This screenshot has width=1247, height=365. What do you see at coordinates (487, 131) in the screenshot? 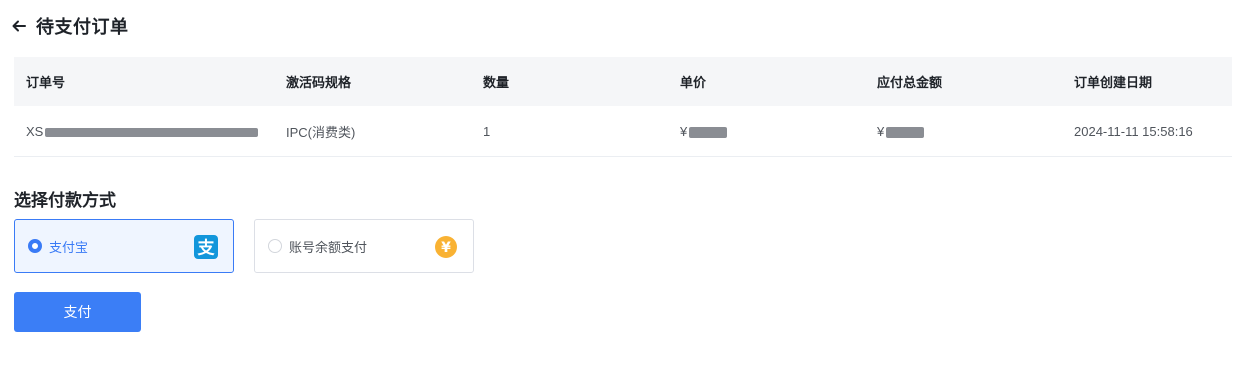
I see `quantity-cell: 1` at bounding box center [487, 131].